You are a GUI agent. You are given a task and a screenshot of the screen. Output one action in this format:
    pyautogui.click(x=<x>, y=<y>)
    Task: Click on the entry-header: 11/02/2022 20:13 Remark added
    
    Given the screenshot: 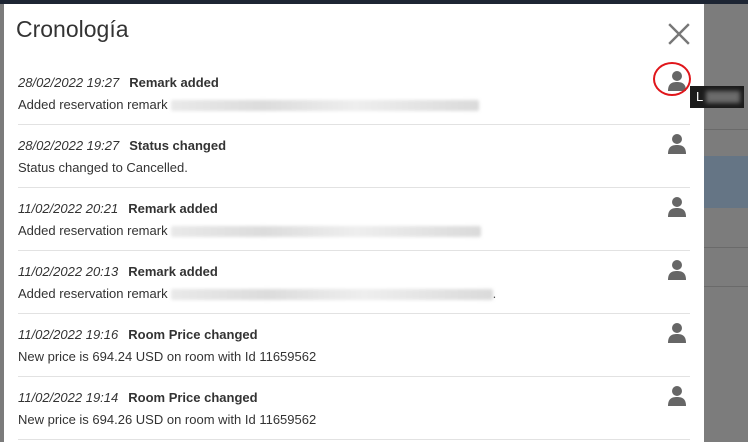 What is the action you would take?
    pyautogui.click(x=118, y=271)
    